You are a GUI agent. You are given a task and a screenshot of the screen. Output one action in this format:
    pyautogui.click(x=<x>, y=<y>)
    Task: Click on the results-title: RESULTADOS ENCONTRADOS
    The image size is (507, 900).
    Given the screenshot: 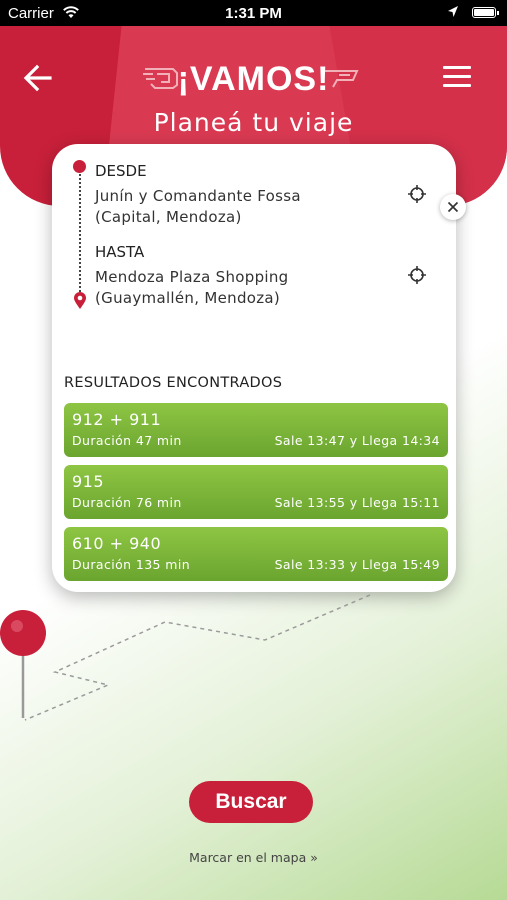 What is the action you would take?
    pyautogui.click(x=173, y=383)
    